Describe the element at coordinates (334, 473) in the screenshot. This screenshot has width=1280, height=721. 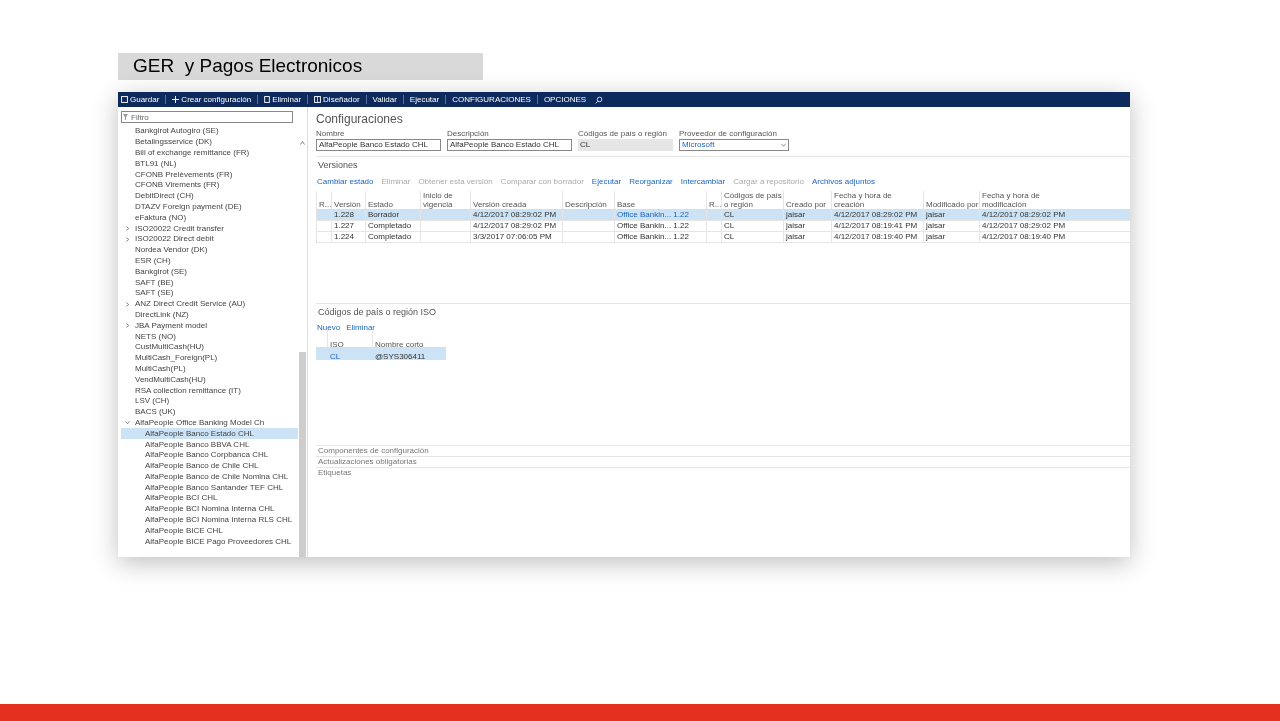
I see `section-title: Etiquetas` at that location.